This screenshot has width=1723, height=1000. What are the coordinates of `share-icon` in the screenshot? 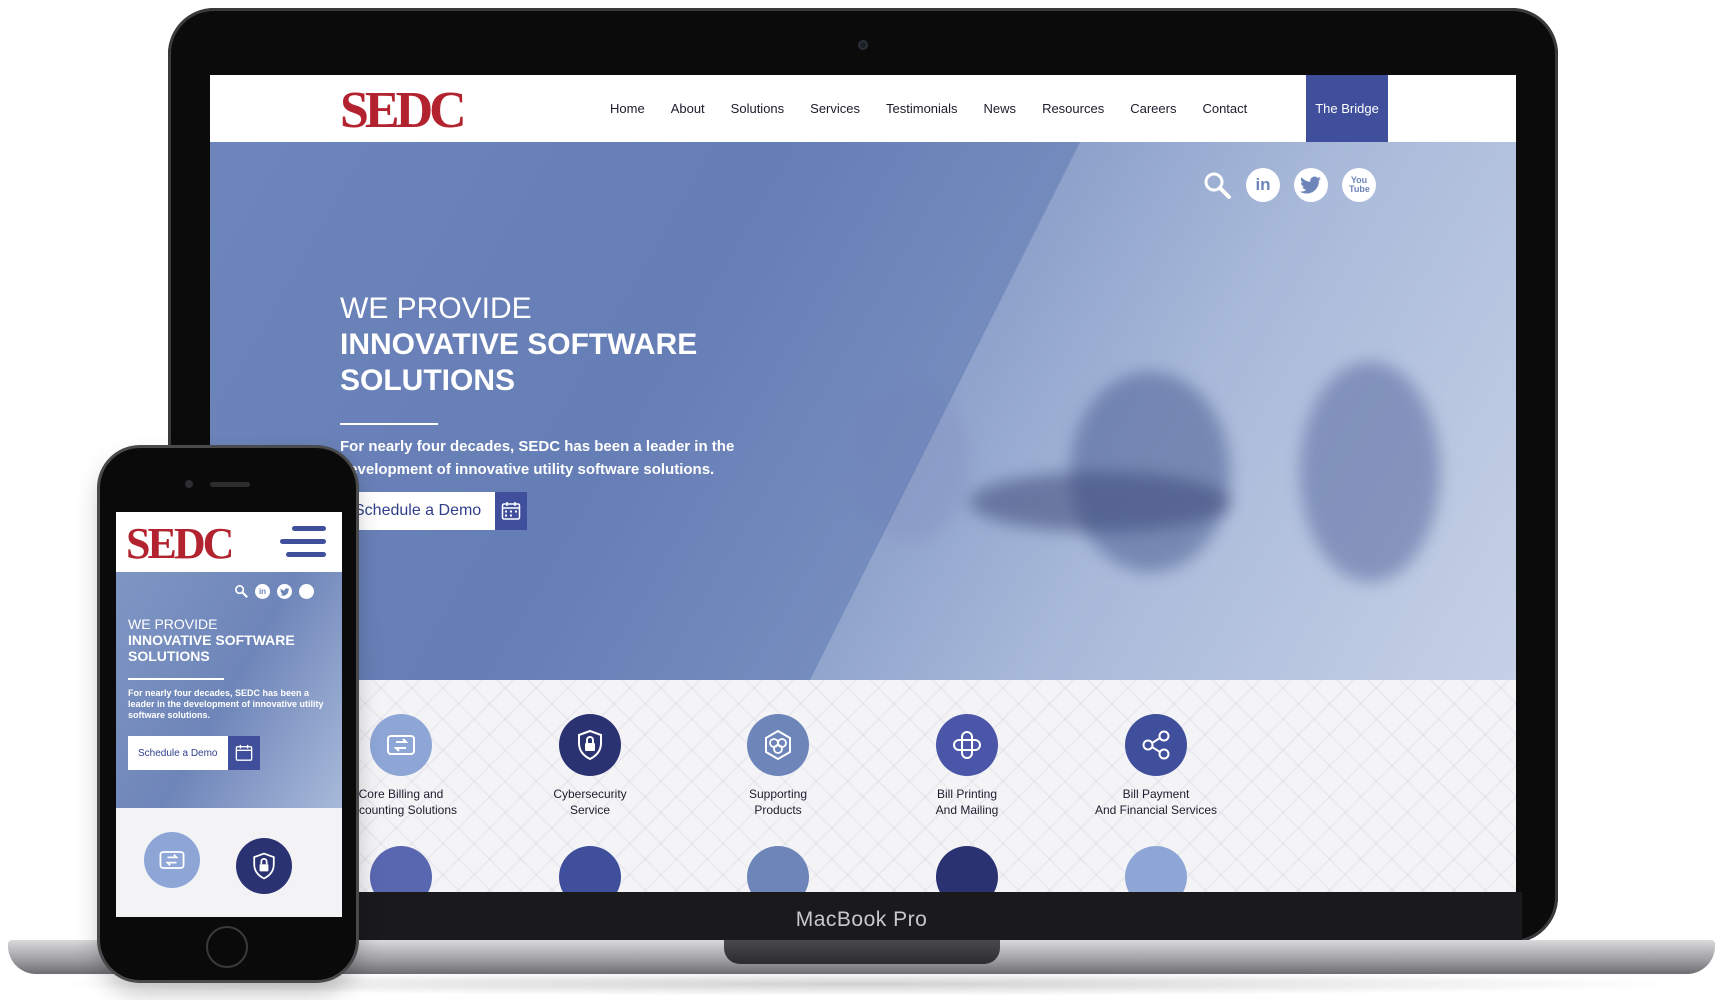 It's located at (1156, 745).